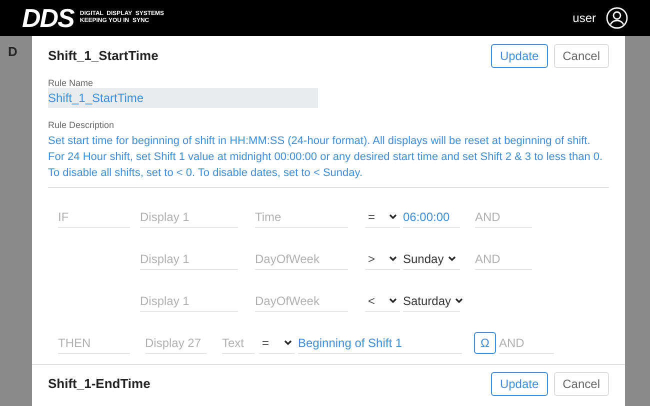  Describe the element at coordinates (82, 125) in the screenshot. I see `field-label: Rule Description` at that location.